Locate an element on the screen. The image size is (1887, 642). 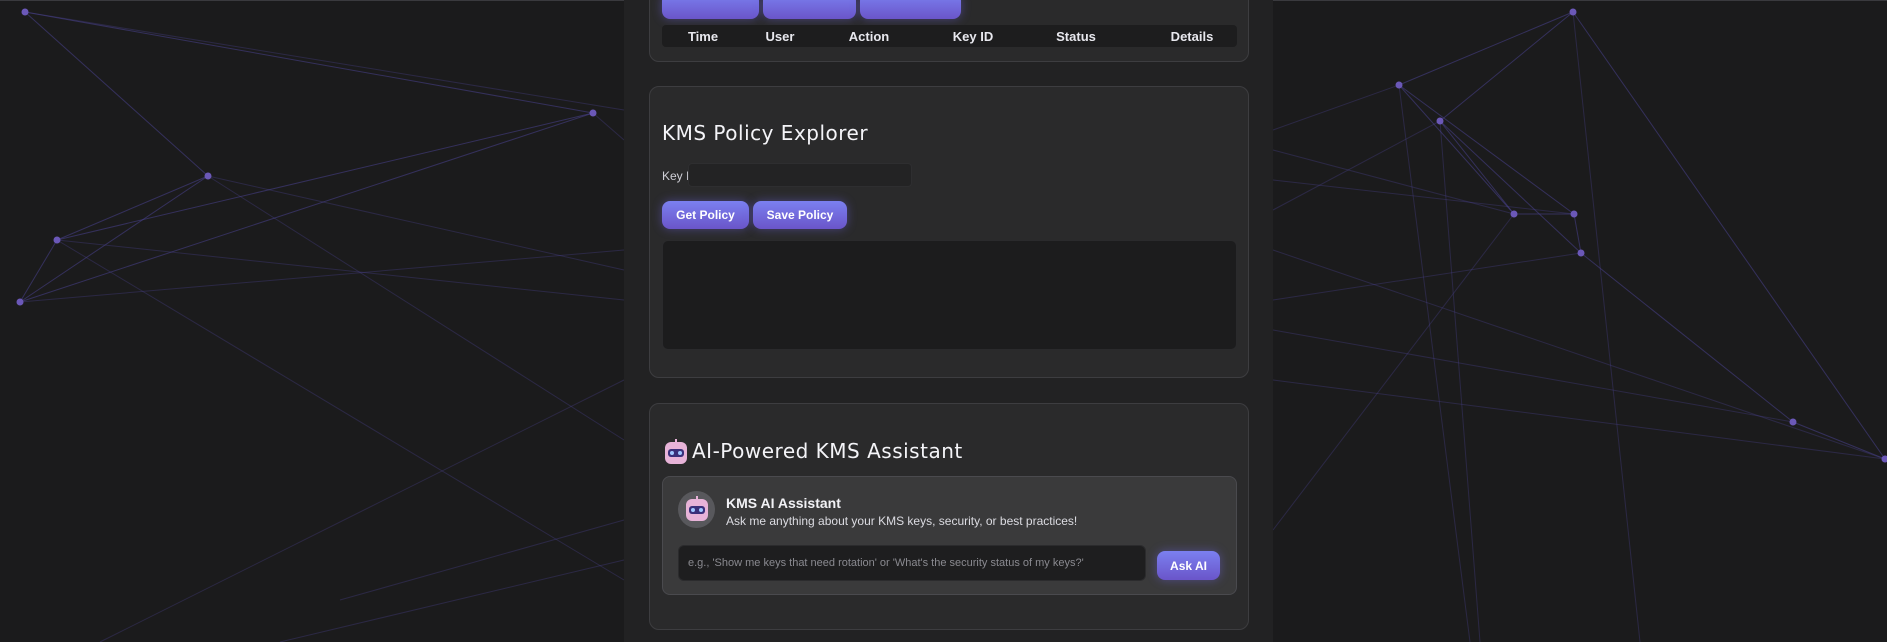
column-header-status: Status is located at coordinates (1076, 36).